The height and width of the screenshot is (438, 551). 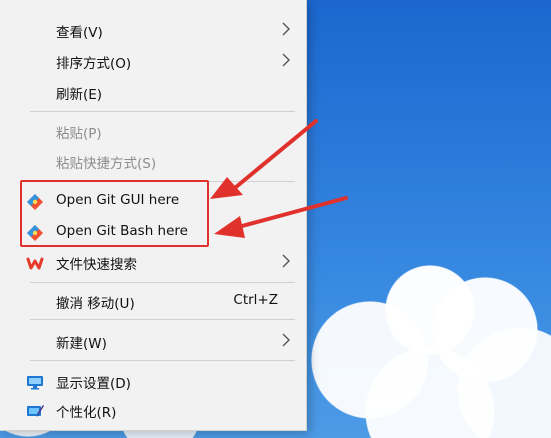 I want to click on menu-item-open-git-gui: Open Git GUI here, so click(x=153, y=201).